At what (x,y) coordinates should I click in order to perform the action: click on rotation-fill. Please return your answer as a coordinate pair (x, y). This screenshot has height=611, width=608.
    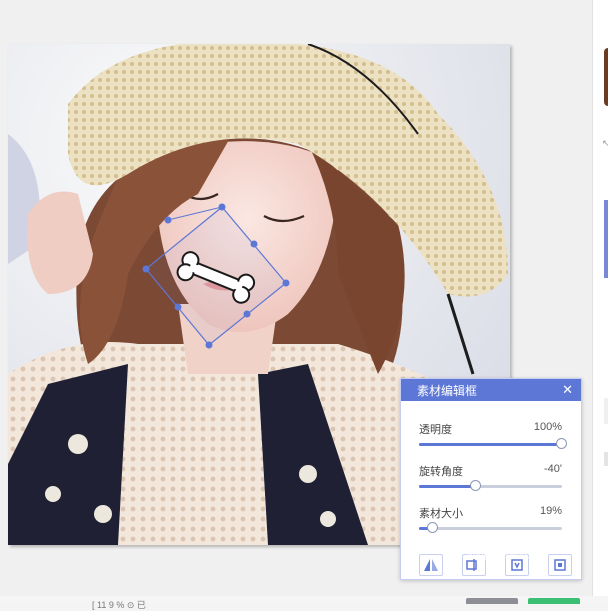
    Looking at the image, I should click on (448, 486).